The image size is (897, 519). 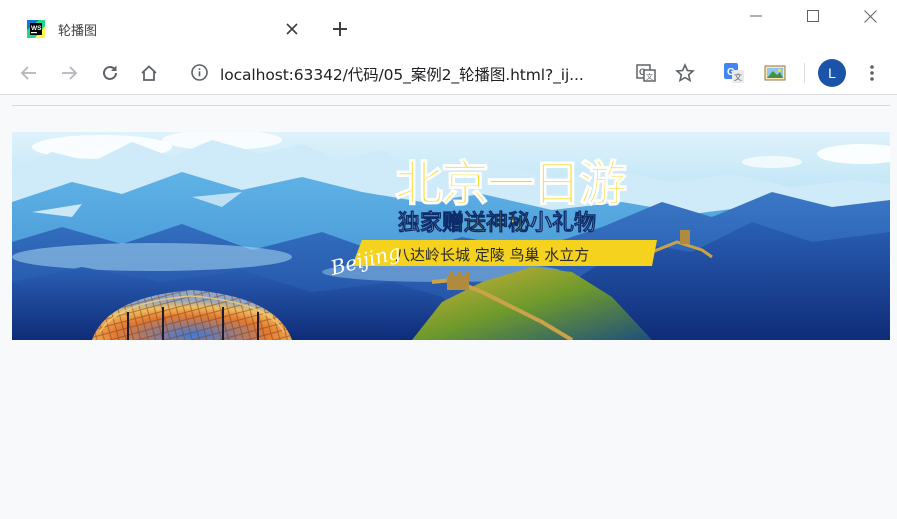 I want to click on close-tab-icon, so click(x=292, y=29).